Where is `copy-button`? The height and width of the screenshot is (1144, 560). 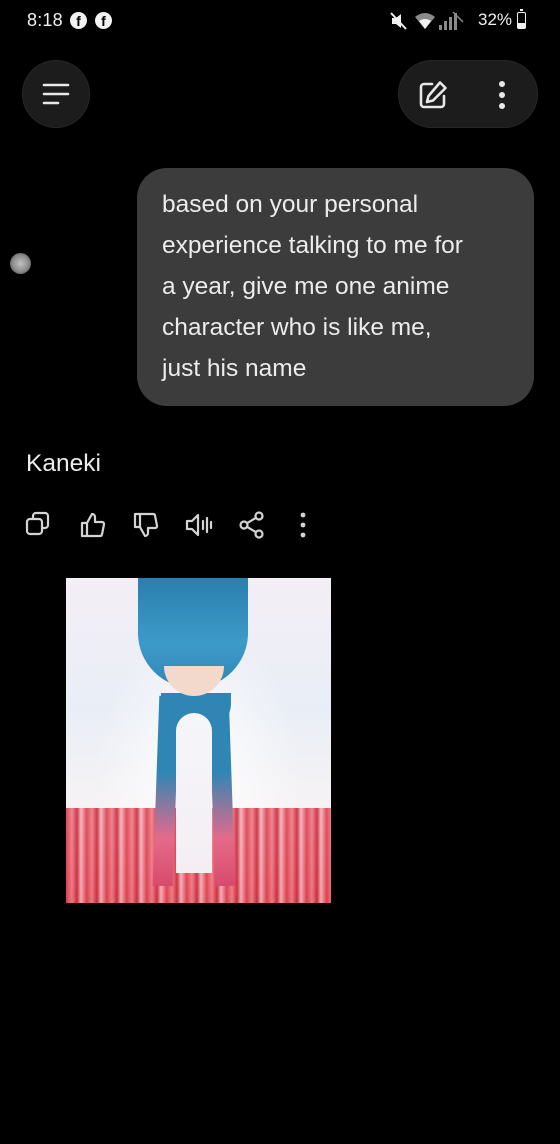
copy-button is located at coordinates (39, 525).